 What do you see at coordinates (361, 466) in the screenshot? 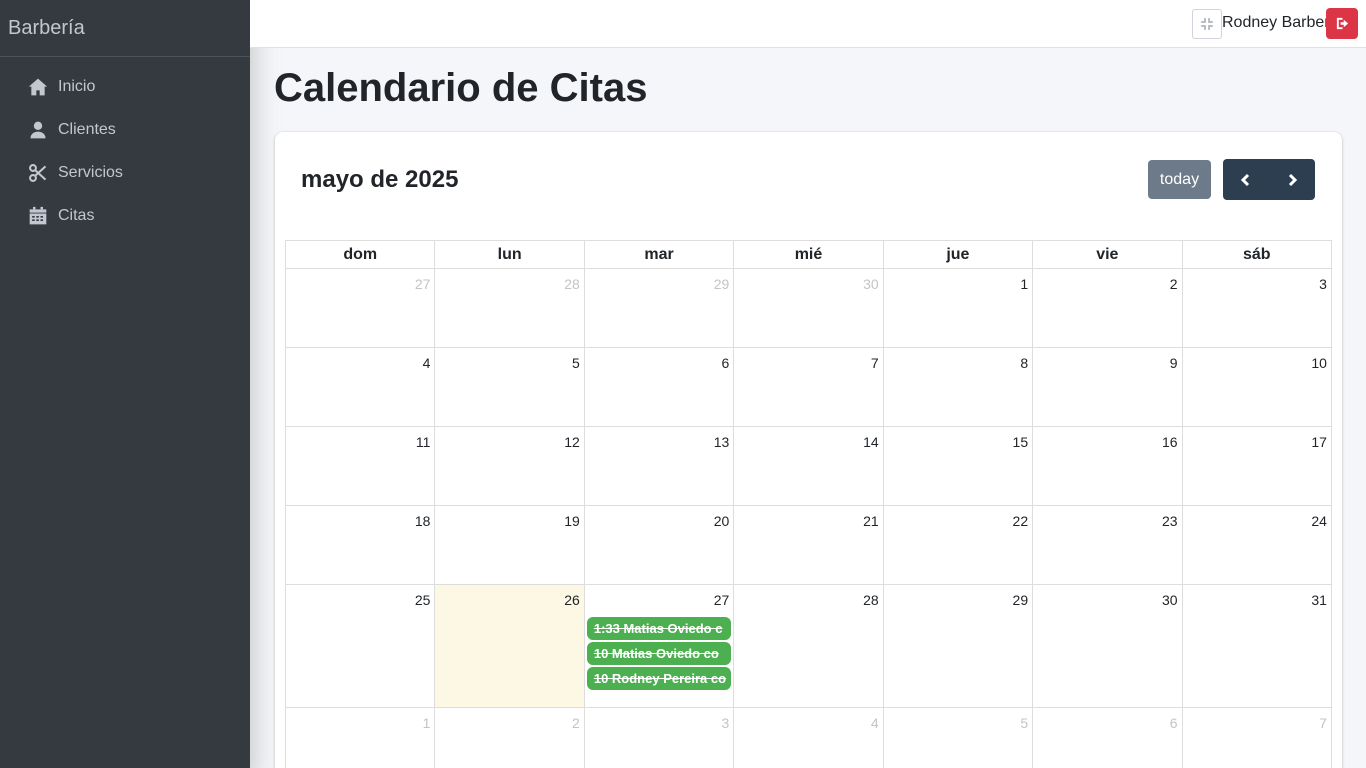
I see `day-cell: 11` at bounding box center [361, 466].